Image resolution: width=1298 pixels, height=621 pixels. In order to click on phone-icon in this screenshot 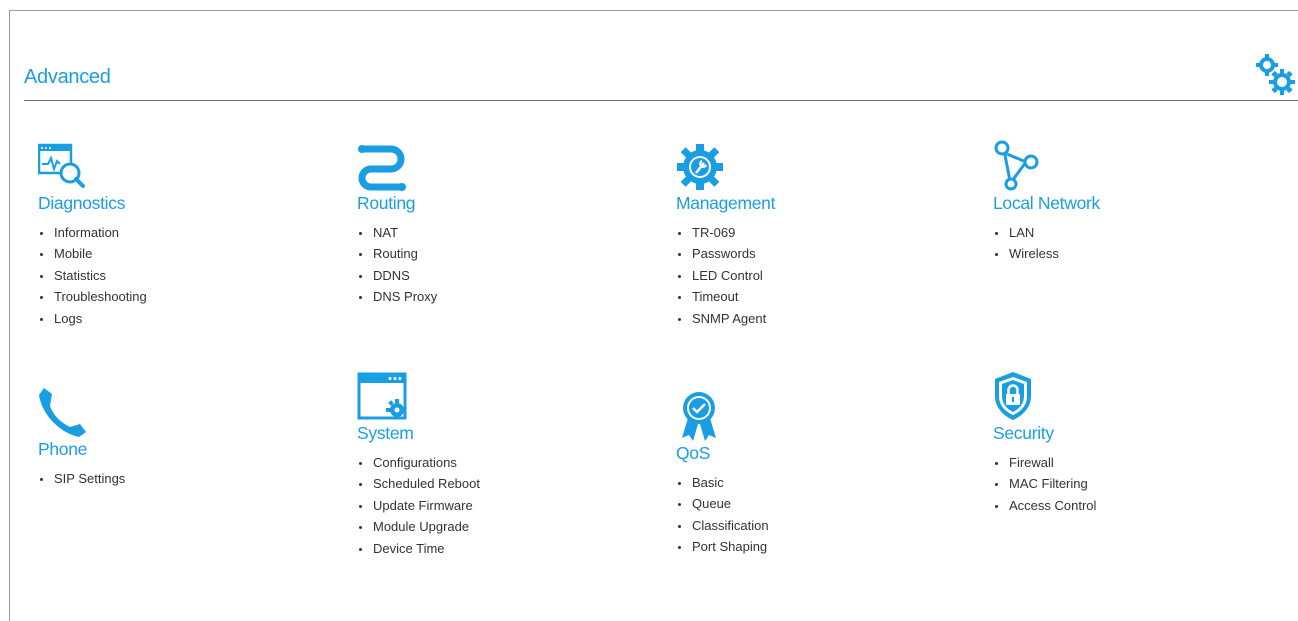, I will do `click(63, 412)`.